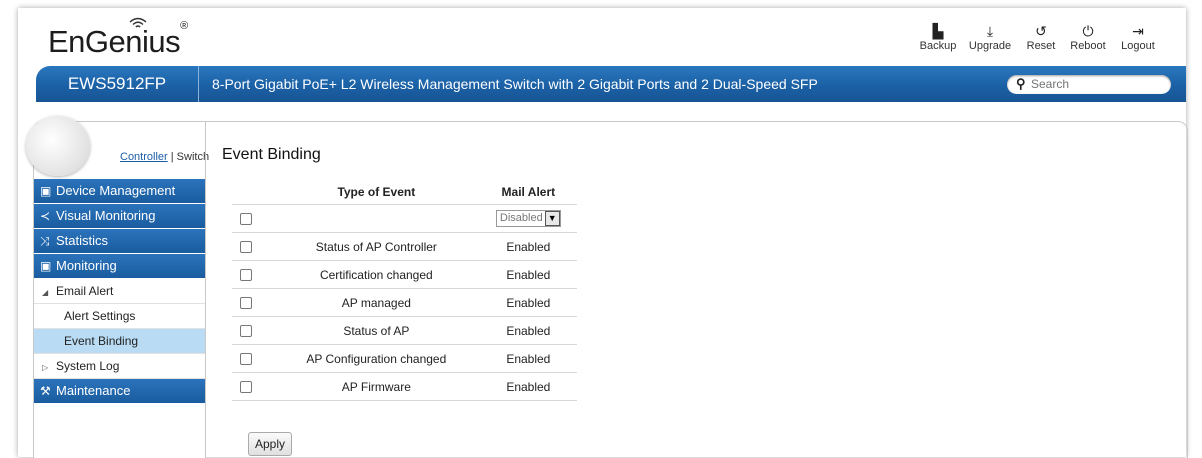 The image size is (1202, 458). Describe the element at coordinates (120, 241) in the screenshot. I see `sidebar-item-statistics: ⤨ Statistics` at that location.